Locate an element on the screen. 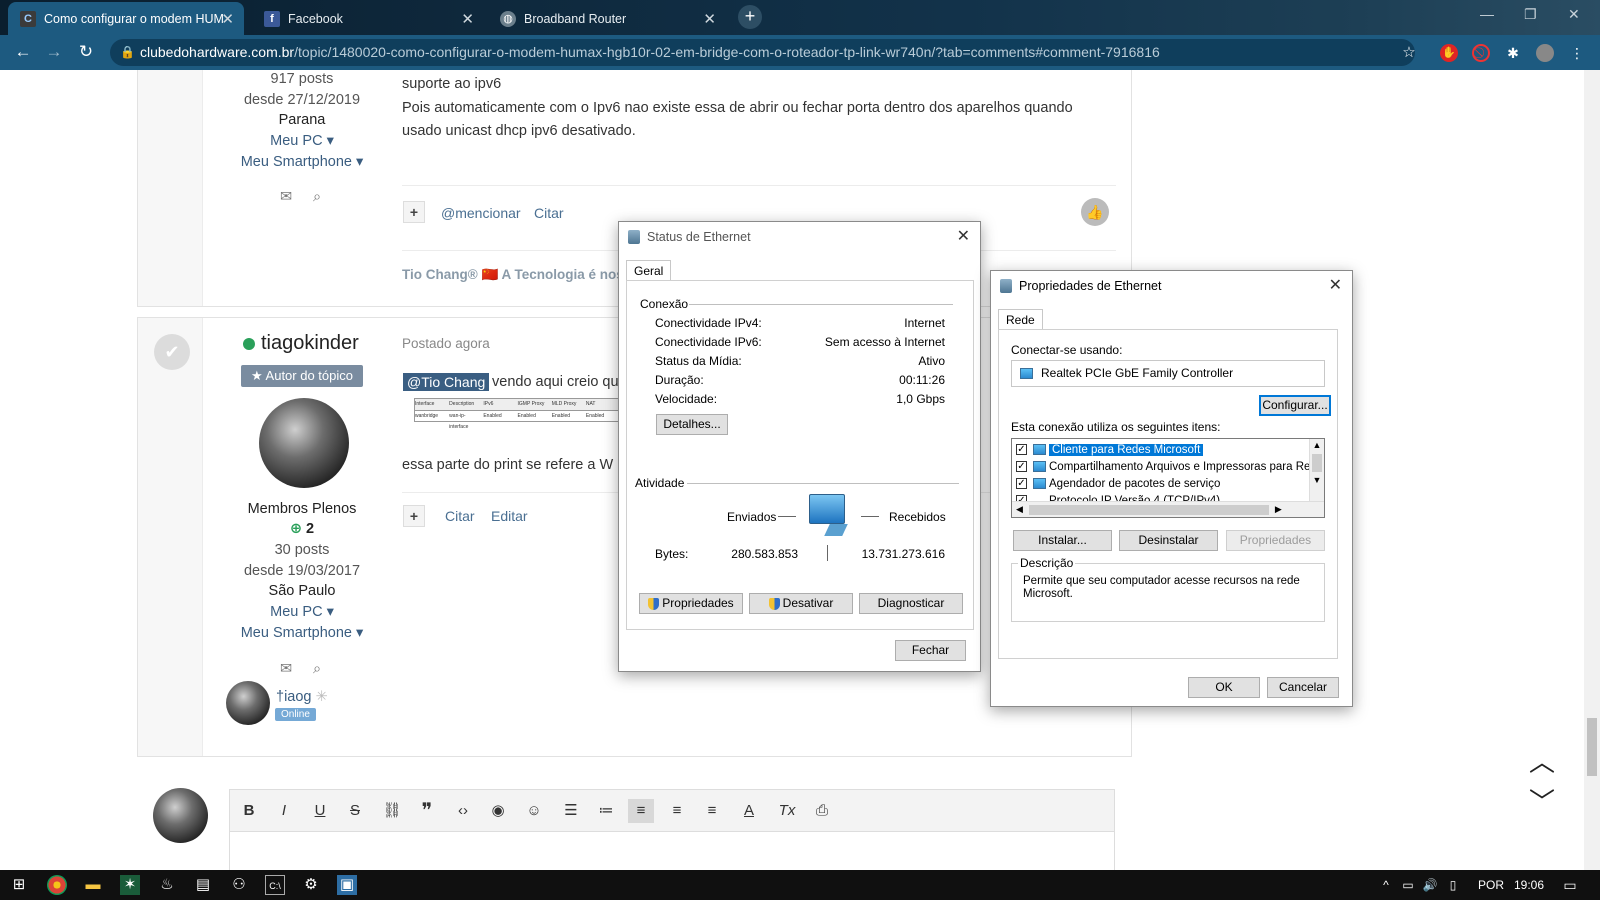 Image resolution: width=1600 pixels, height=900 pixels. link-icon: ⛓ is located at coordinates (392, 811).